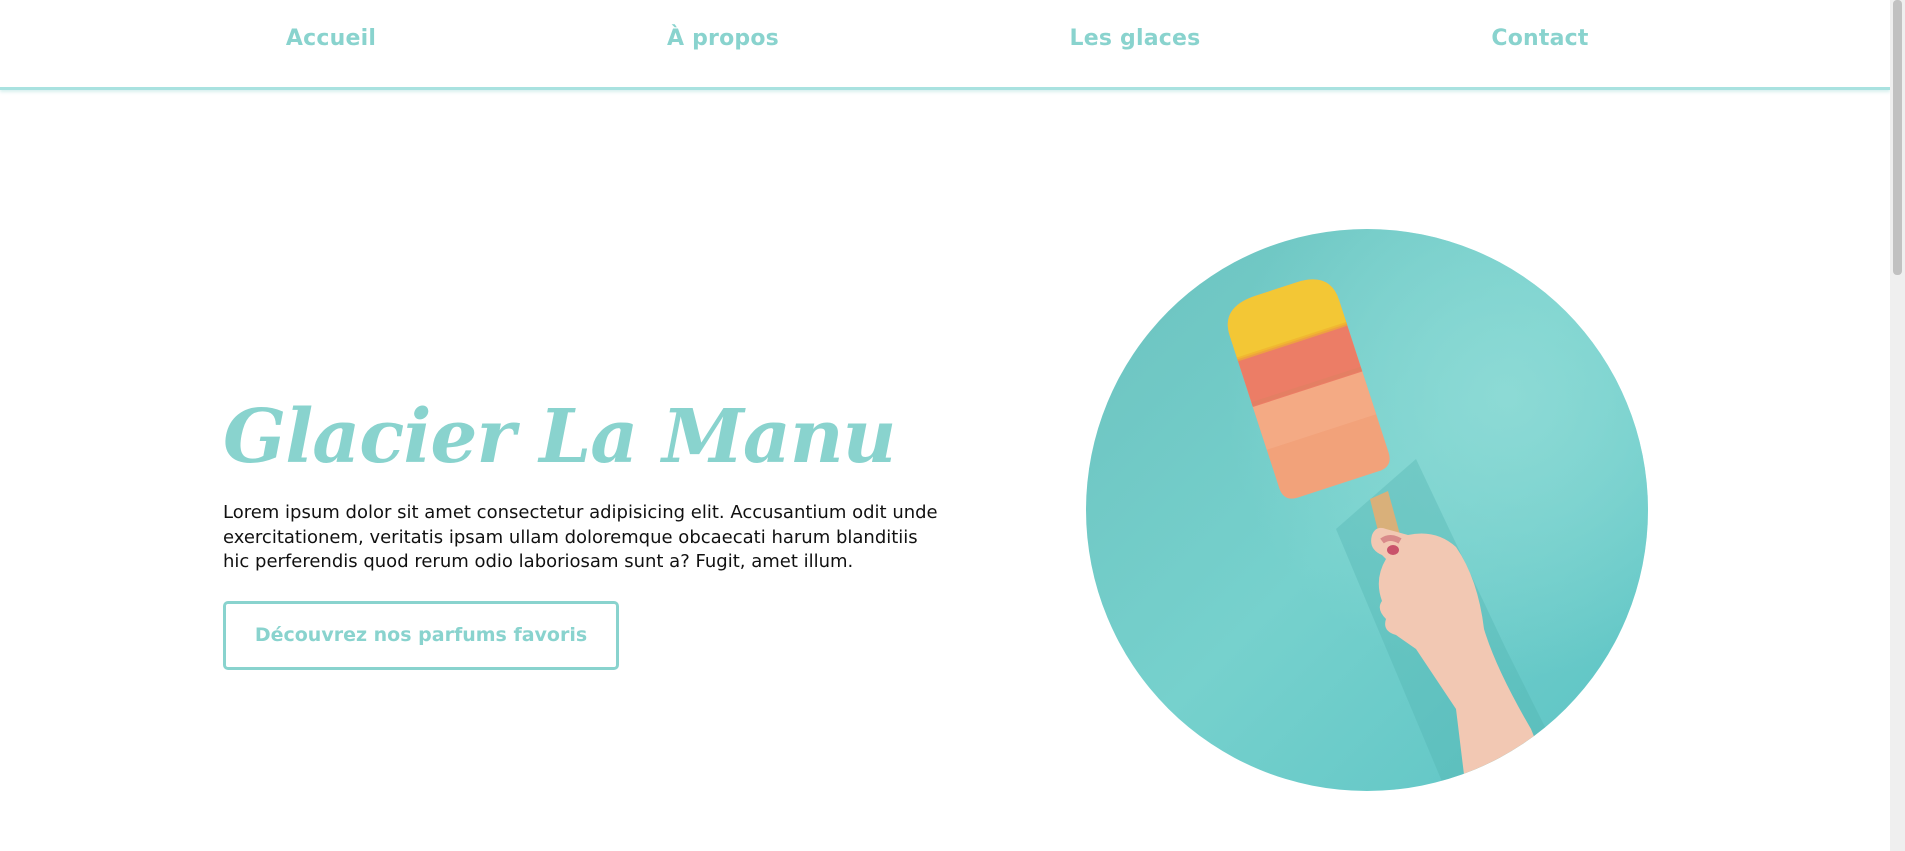 The height and width of the screenshot is (851, 1905). I want to click on nav-link-accueil: Accueil, so click(331, 38).